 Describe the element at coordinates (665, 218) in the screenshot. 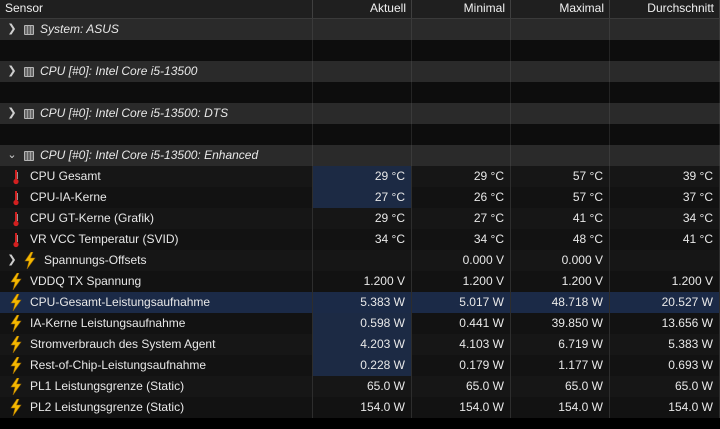

I see `average-value: 34 °C` at that location.